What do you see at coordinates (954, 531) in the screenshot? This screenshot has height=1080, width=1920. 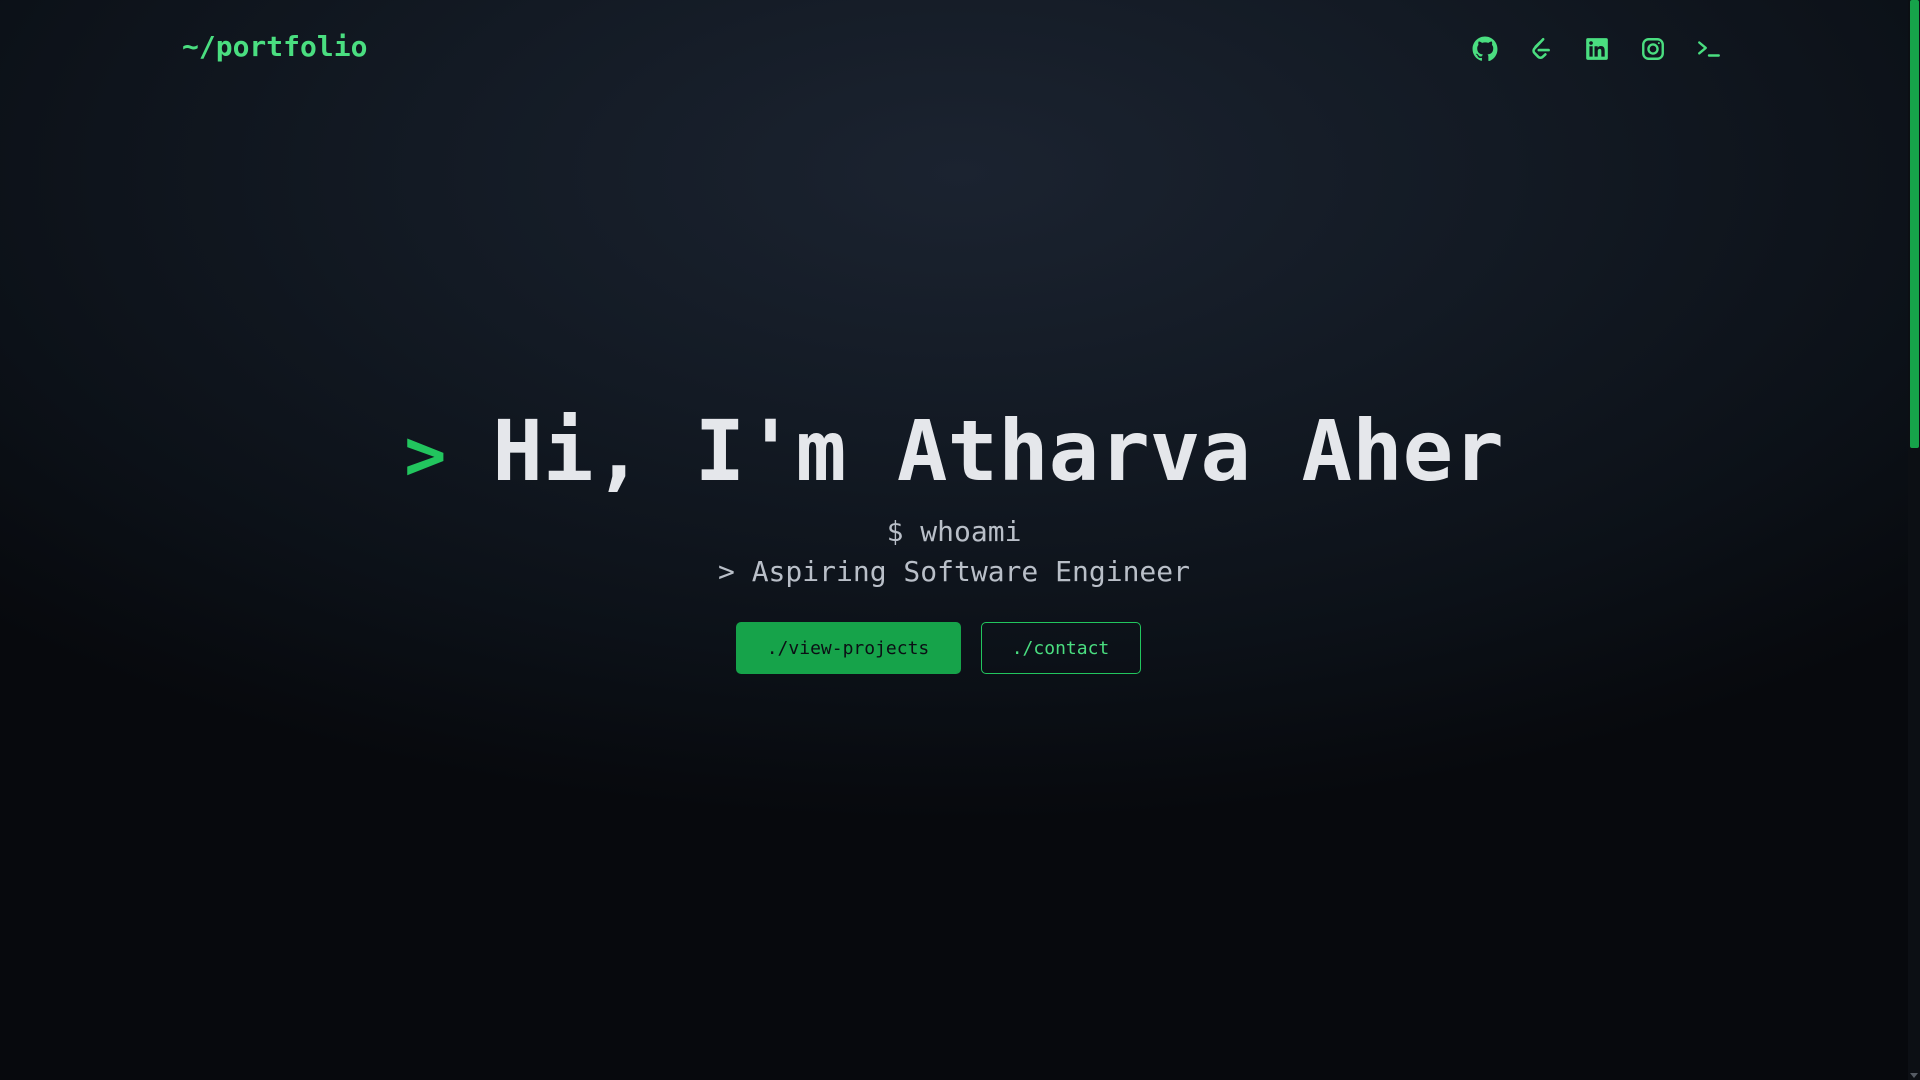 I see `whoami-command: $ whoami` at bounding box center [954, 531].